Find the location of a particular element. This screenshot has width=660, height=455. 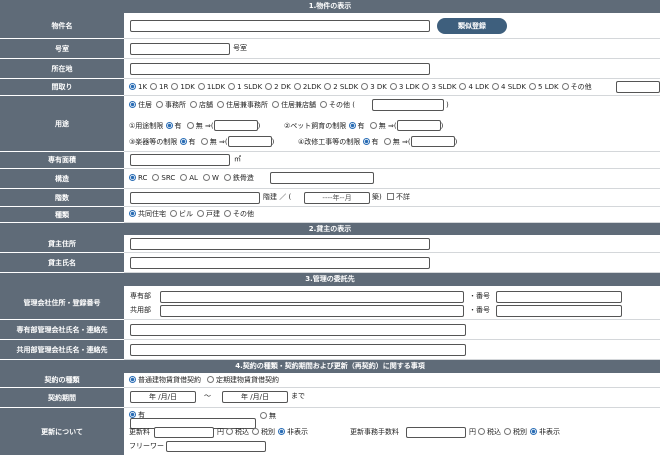

layout-option: その他 is located at coordinates (576, 87).